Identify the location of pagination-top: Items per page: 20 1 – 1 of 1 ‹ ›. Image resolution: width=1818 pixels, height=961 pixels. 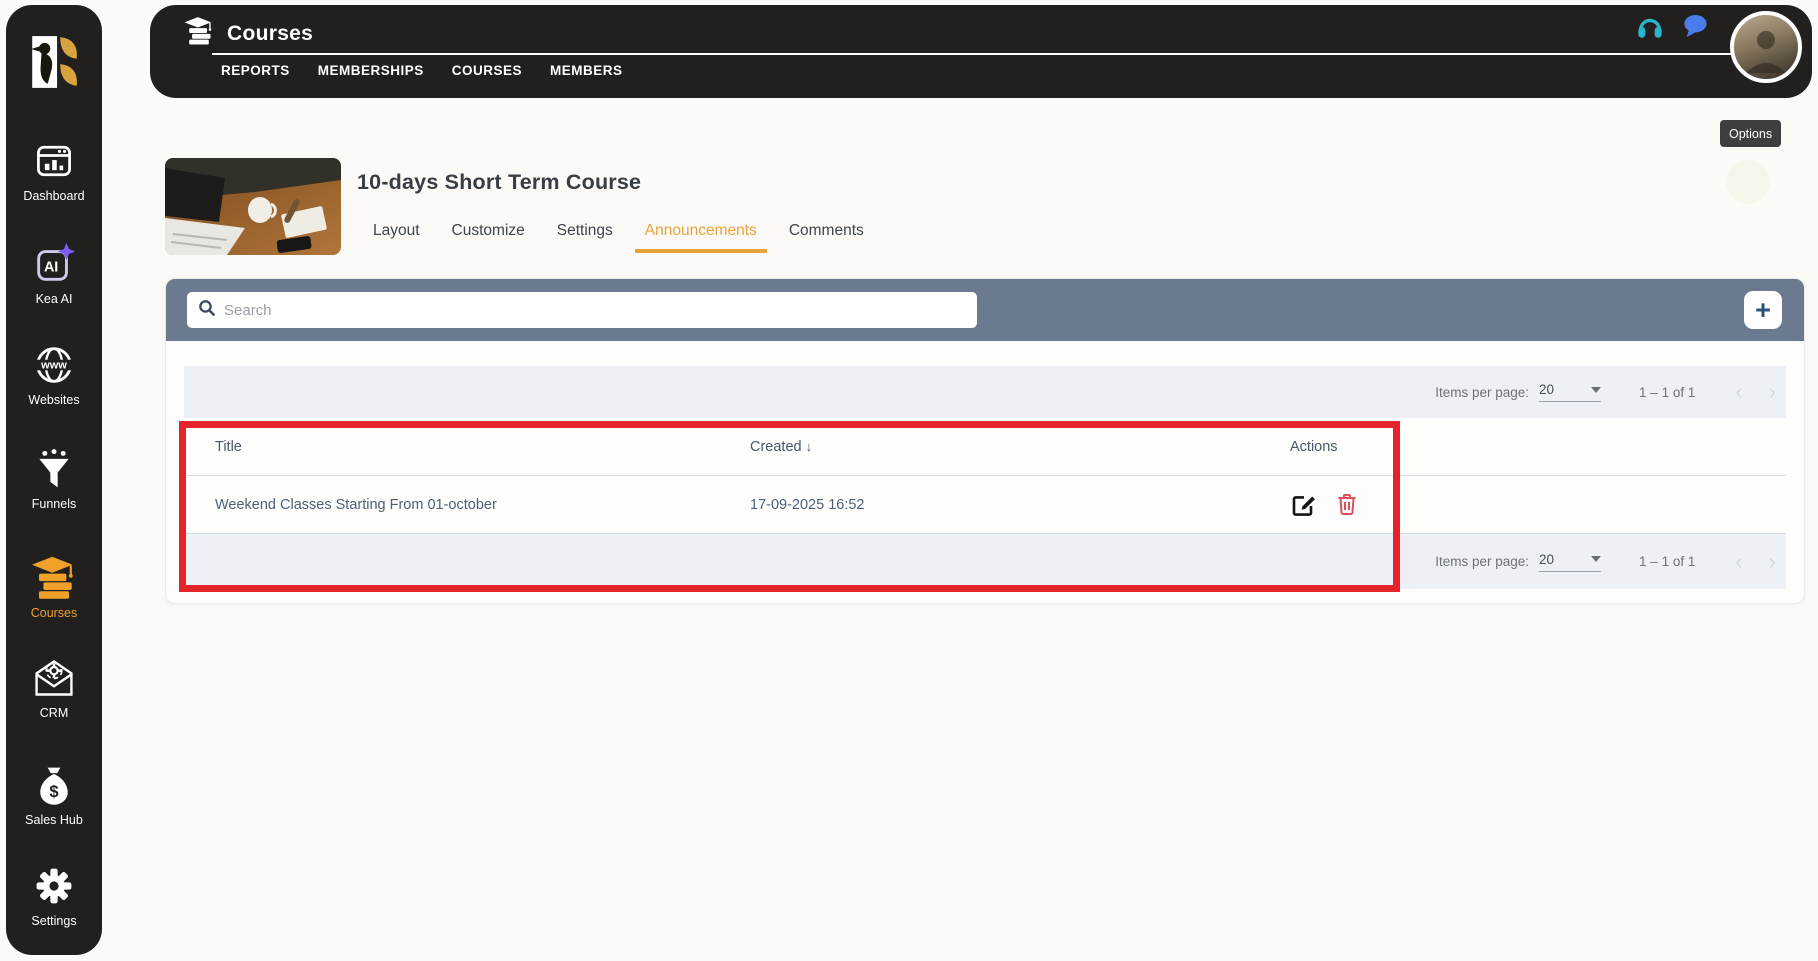
(985, 392).